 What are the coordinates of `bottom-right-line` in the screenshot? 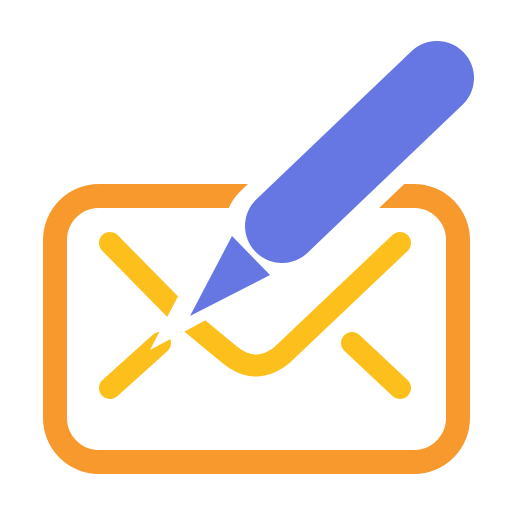 It's located at (376, 365).